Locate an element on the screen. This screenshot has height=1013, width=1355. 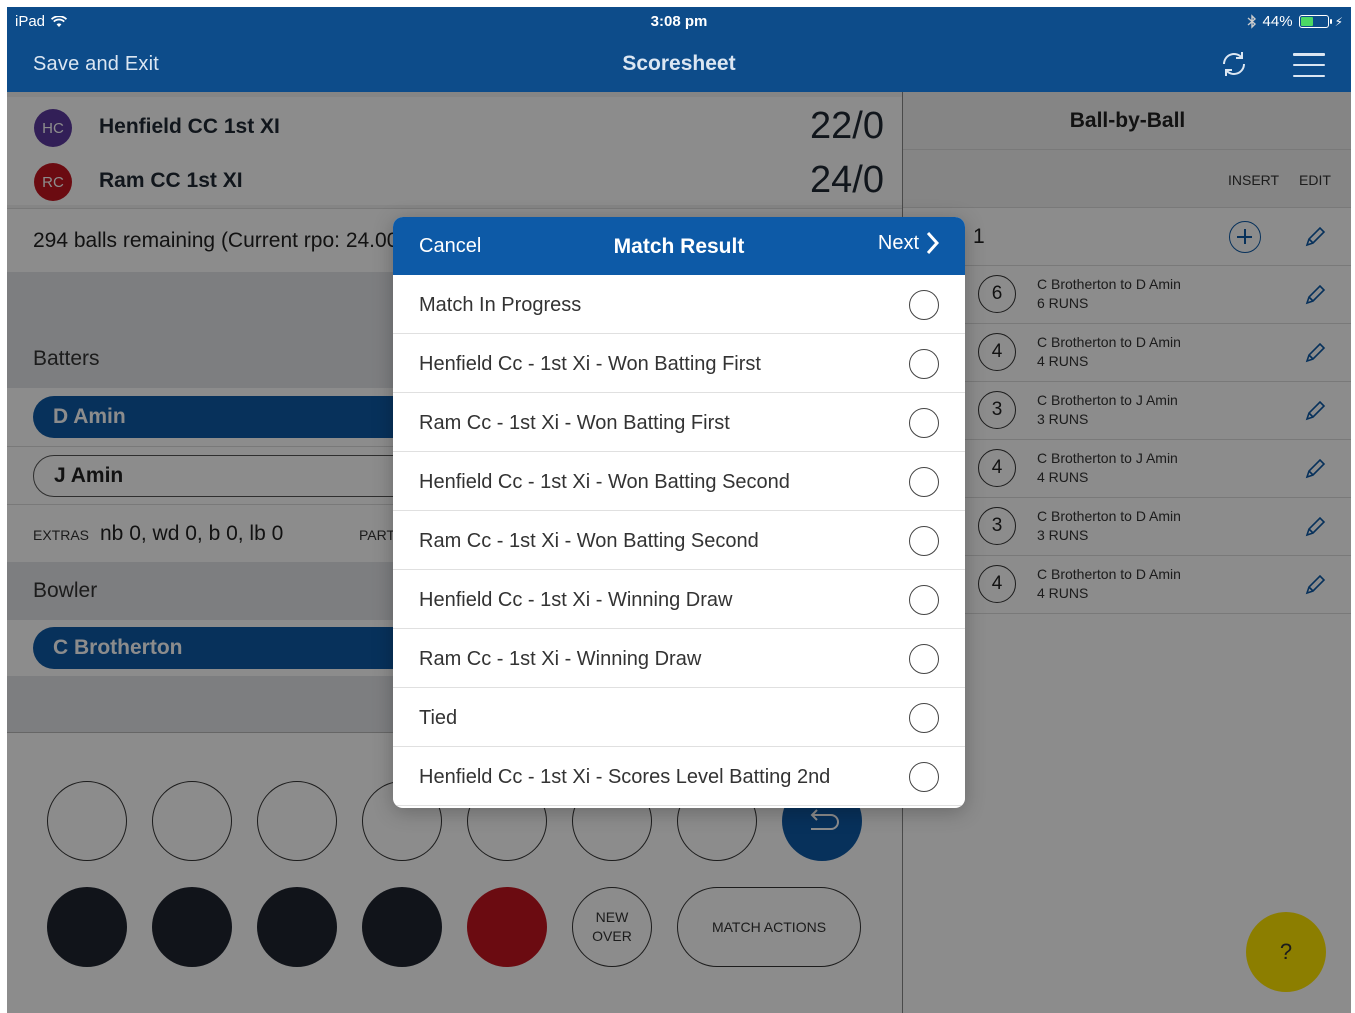
status-bar: iPad 3:08 pm 44% ⚡ is located at coordinates (679, 22).